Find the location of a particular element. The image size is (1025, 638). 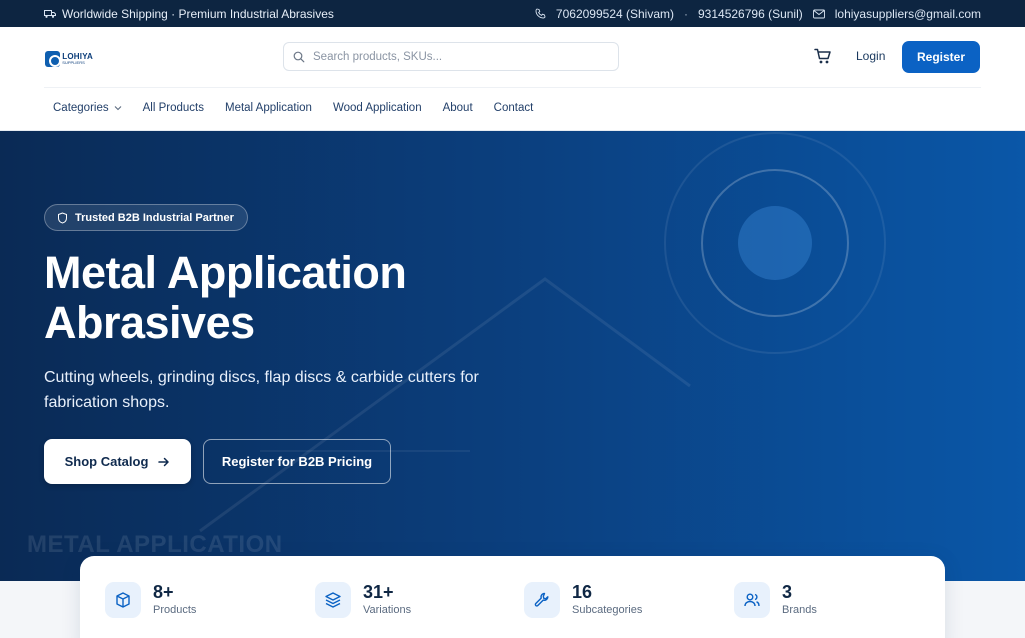

hero-title: Metal Application Abrasives is located at coordinates (225, 297).